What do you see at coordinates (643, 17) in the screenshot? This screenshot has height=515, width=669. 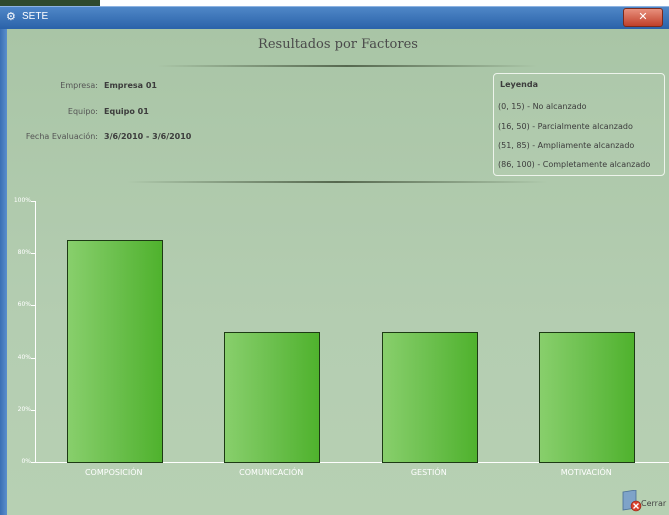 I see `window-close-button: ✕` at bounding box center [643, 17].